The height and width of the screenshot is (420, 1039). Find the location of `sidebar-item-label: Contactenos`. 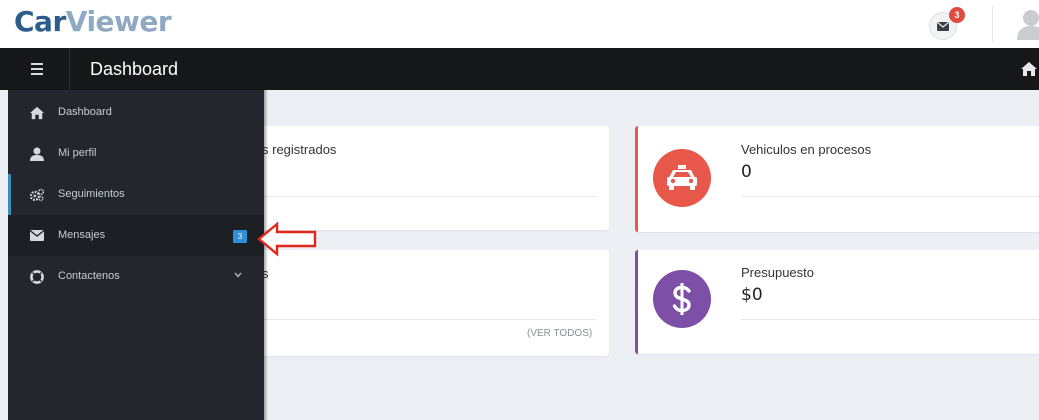

sidebar-item-label: Contactenos is located at coordinates (89, 276).